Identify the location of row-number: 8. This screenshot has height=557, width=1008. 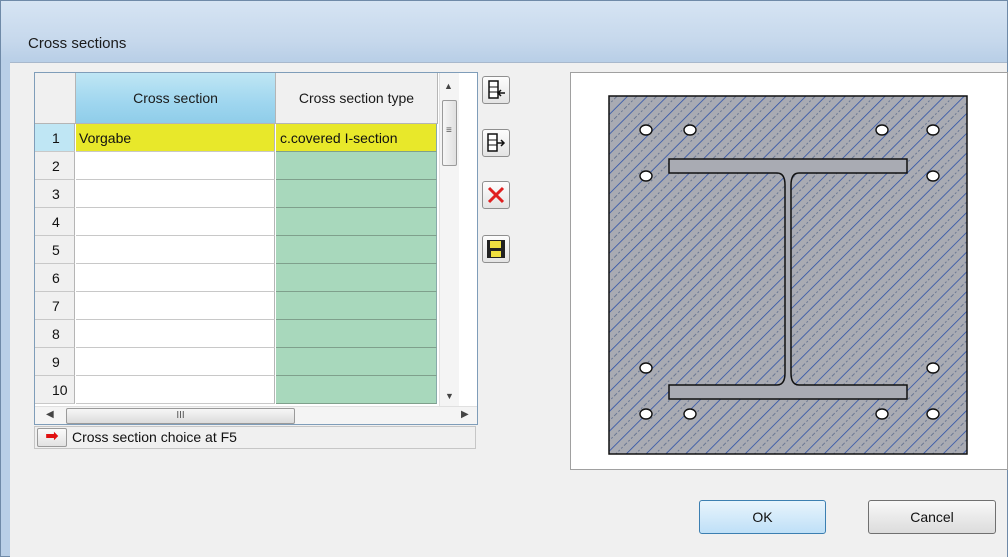
(55, 334).